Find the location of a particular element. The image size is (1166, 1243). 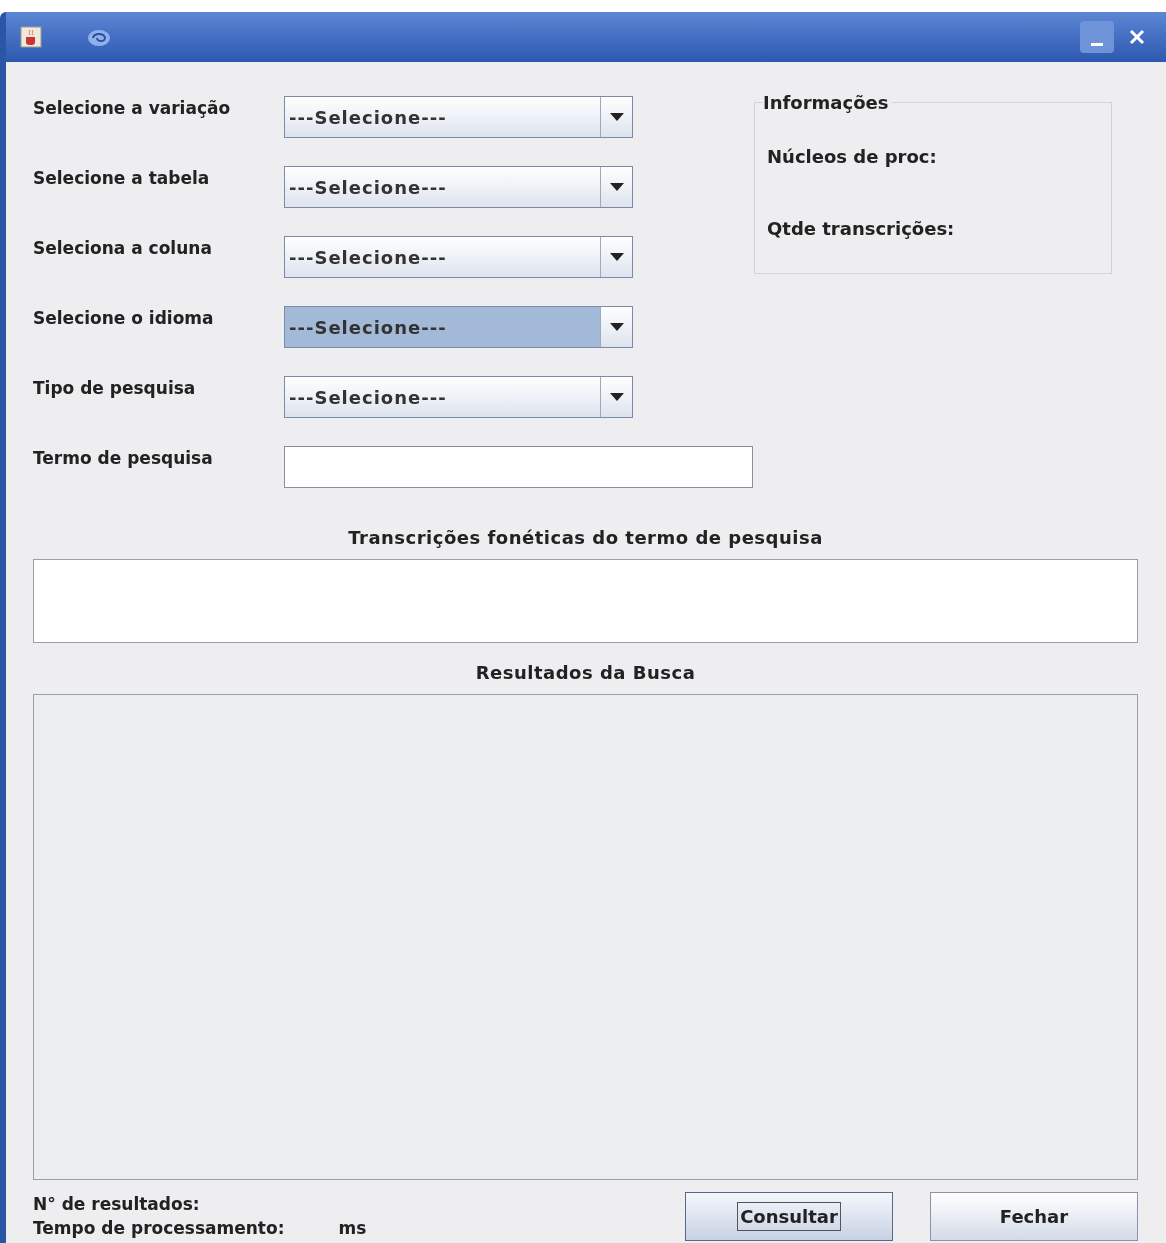

section-title: Transcrições fonéticas do termo de pesquisa is located at coordinates (585, 538).